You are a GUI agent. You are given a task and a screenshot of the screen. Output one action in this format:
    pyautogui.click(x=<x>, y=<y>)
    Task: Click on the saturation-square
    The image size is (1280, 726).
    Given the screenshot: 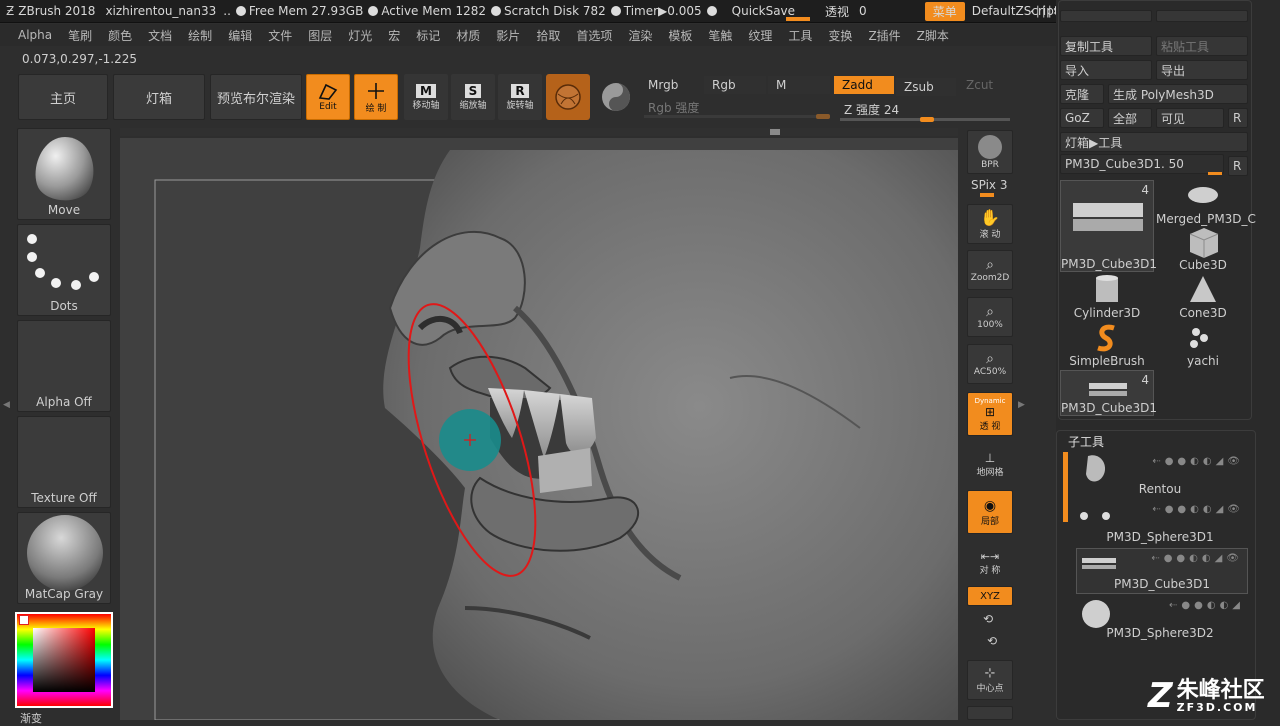 What is the action you would take?
    pyautogui.click(x=64, y=660)
    